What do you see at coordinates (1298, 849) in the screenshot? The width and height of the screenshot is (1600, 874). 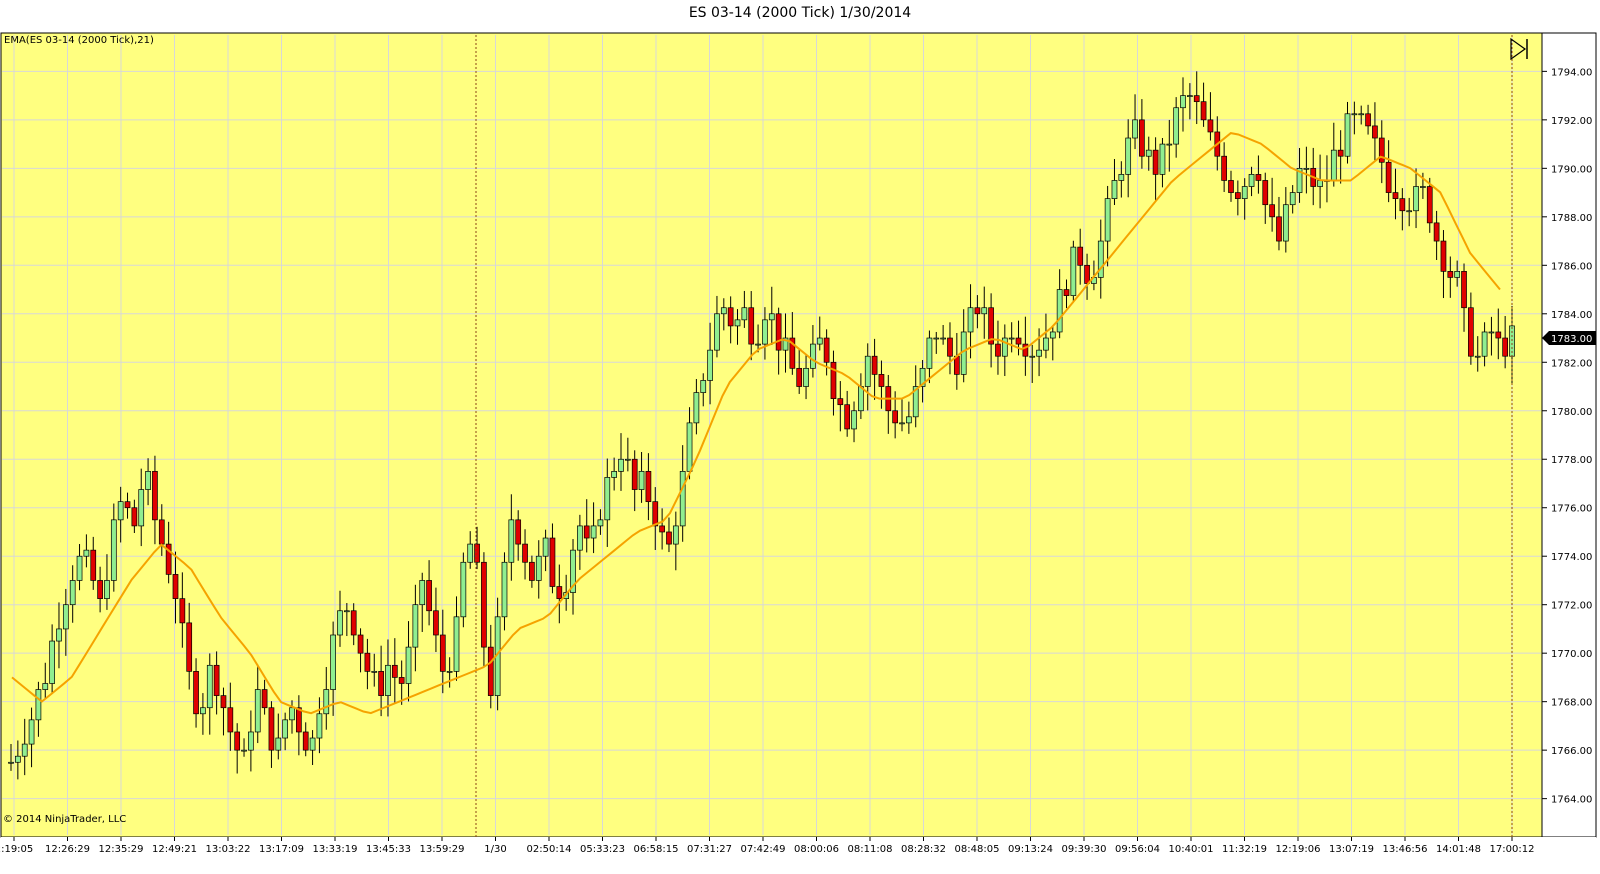 I see `time-tick-label: 12:19:06` at bounding box center [1298, 849].